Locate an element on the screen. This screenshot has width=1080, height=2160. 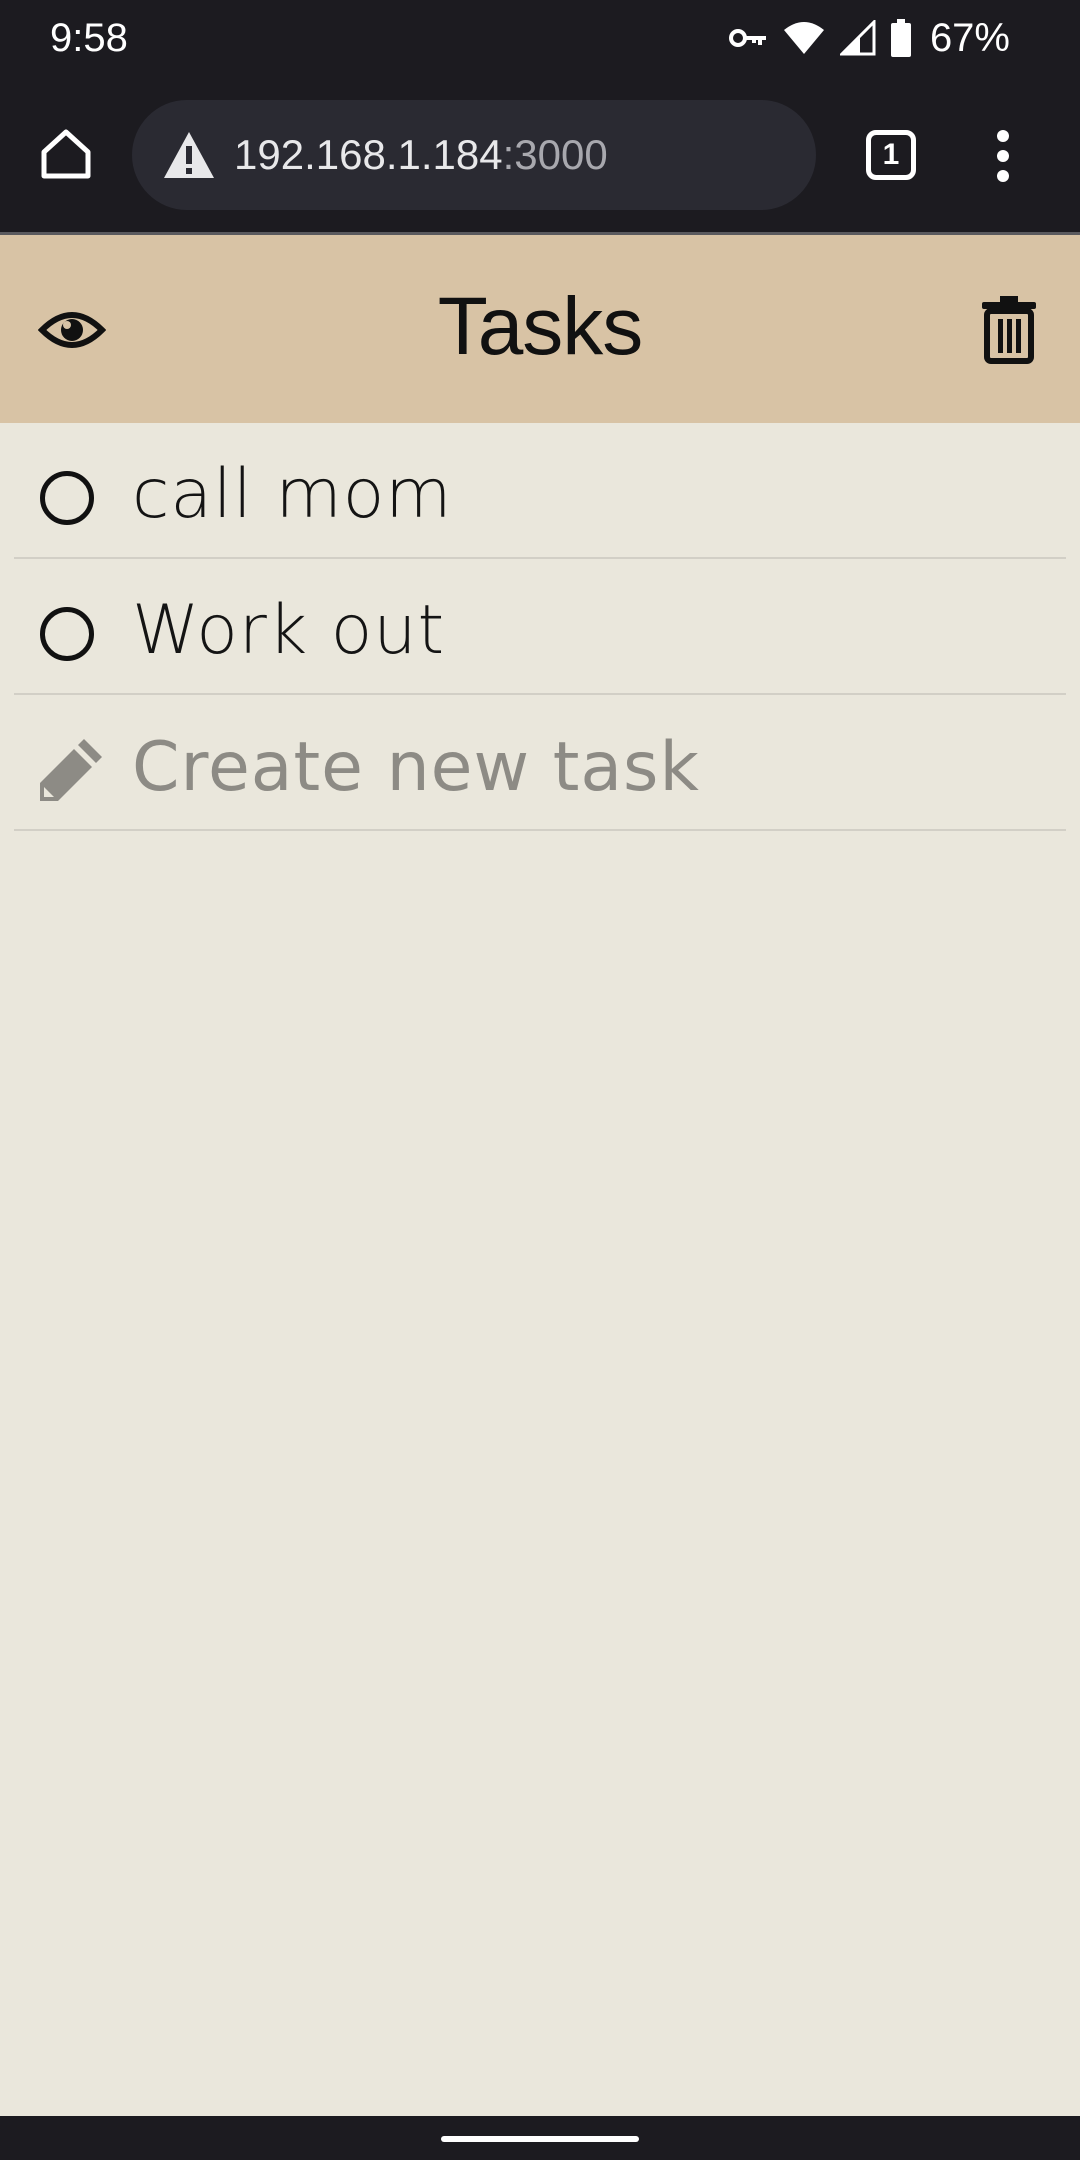
new-task-input is located at coordinates (582, 767).